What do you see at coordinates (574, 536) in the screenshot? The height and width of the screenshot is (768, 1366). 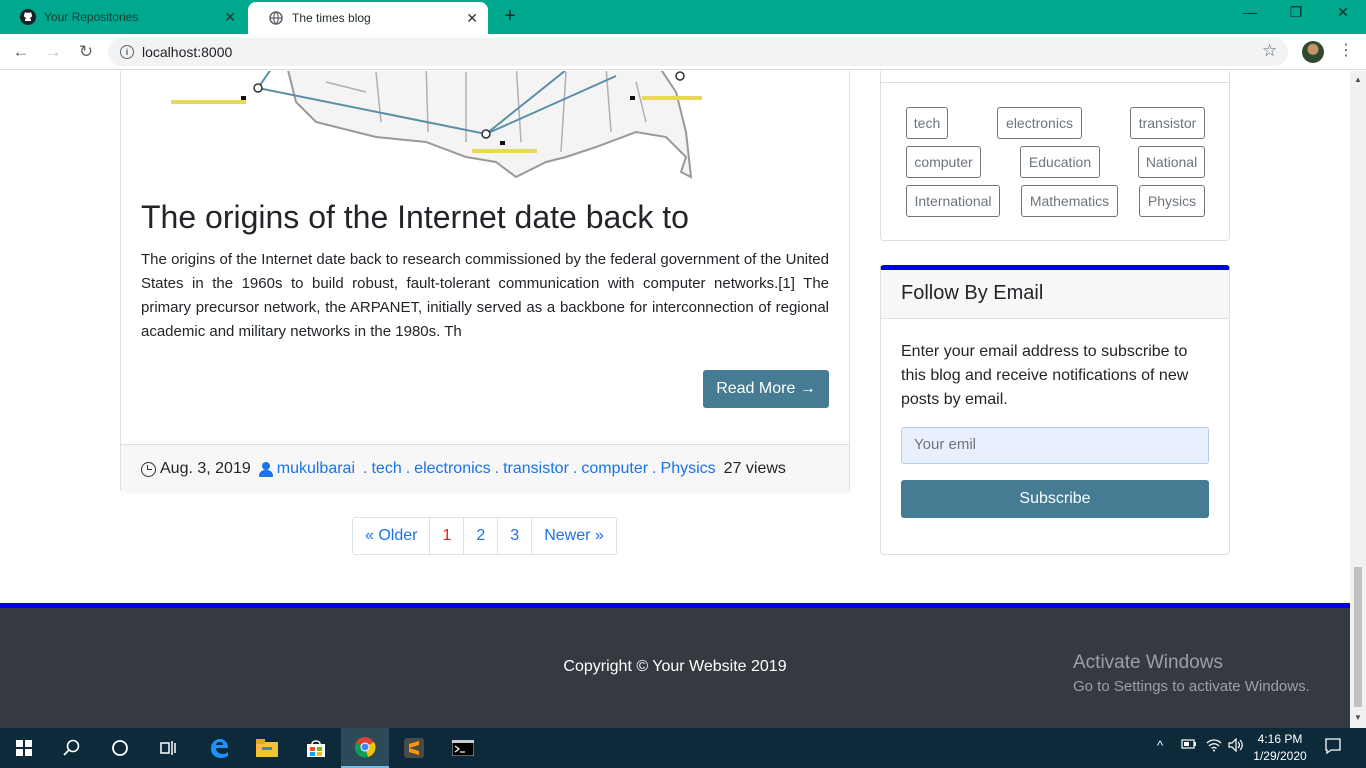 I see `newer-page-link: Newer »` at bounding box center [574, 536].